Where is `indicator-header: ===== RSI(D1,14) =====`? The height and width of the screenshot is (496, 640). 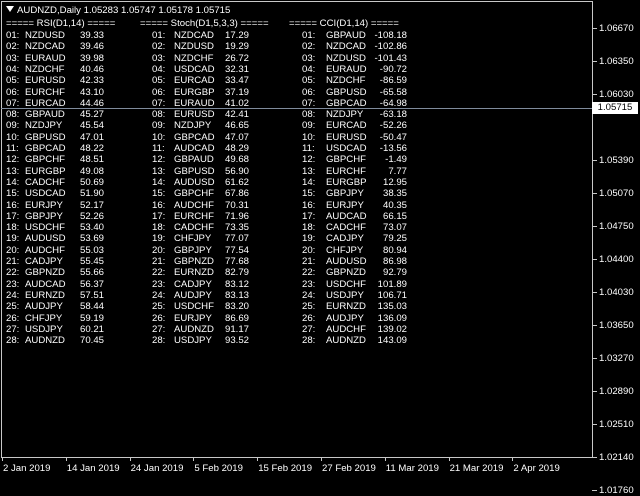
indicator-header: ===== RSI(D1,14) ===== is located at coordinates (61, 23).